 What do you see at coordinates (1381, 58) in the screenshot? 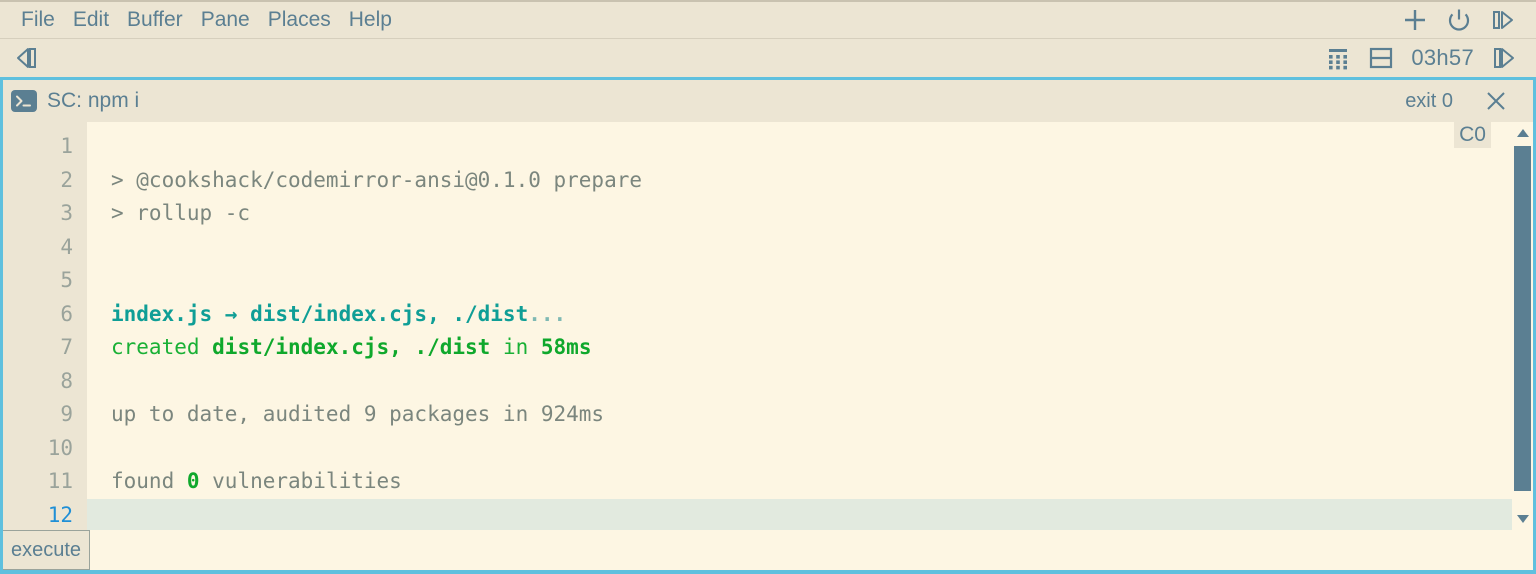
I see `split-pane-icon` at bounding box center [1381, 58].